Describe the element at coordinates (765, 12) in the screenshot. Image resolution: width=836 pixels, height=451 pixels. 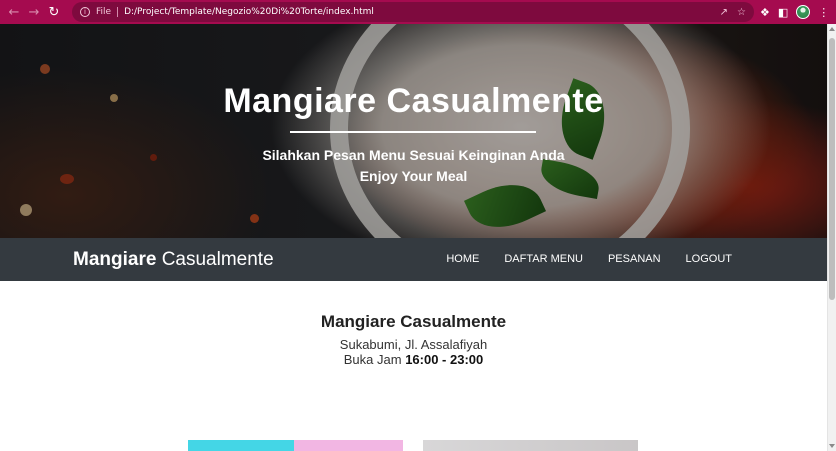
I see `extensions-puzzle-icon: ❖` at that location.